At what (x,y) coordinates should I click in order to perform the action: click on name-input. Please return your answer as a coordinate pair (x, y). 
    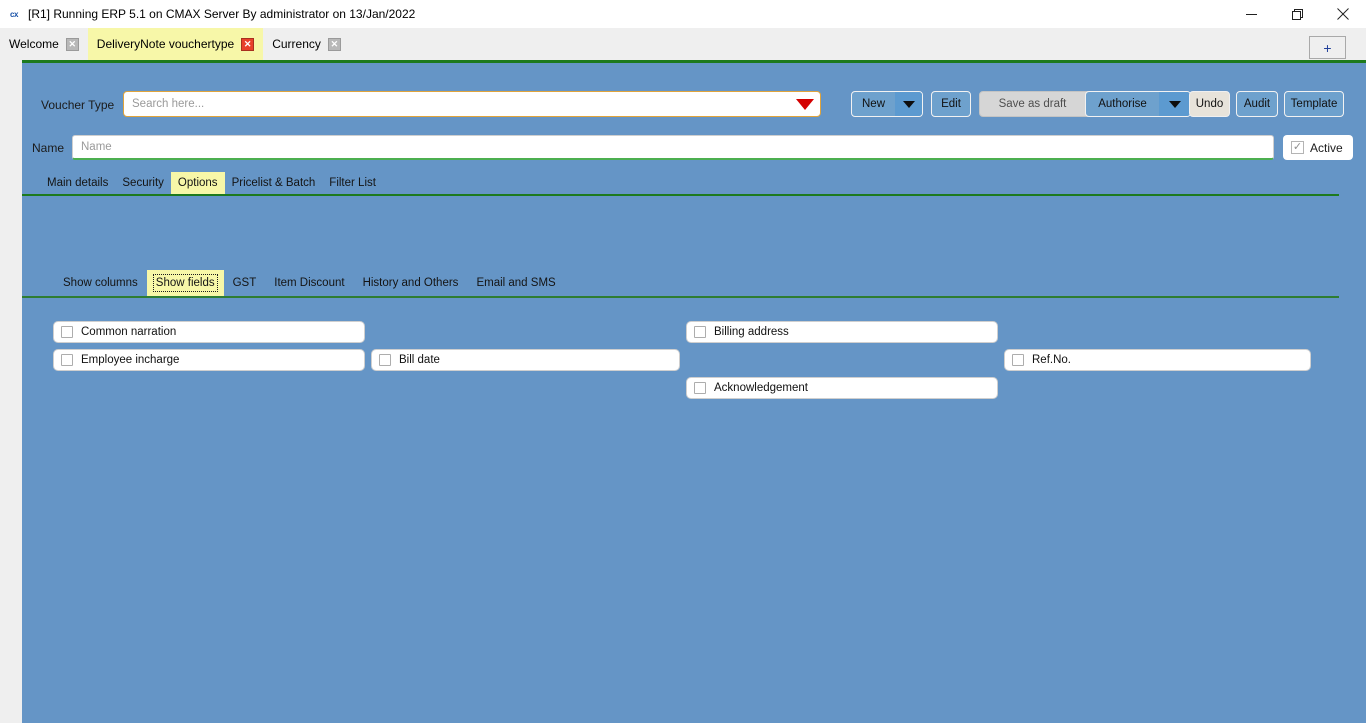
    Looking at the image, I should click on (673, 147).